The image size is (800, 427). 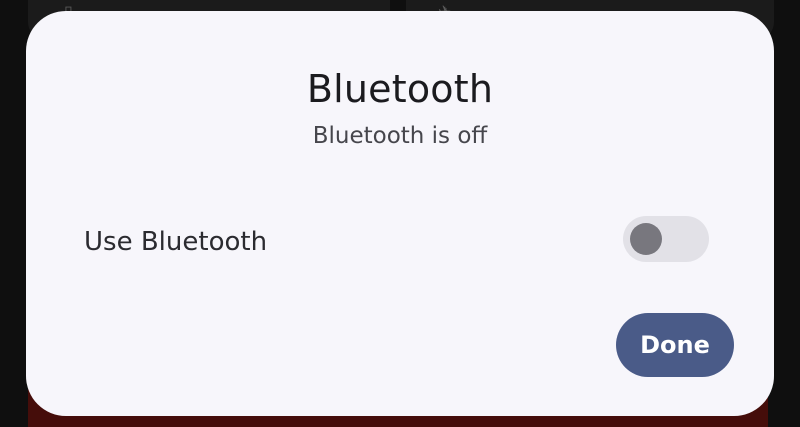 I want to click on done-button: Done, so click(x=675, y=345).